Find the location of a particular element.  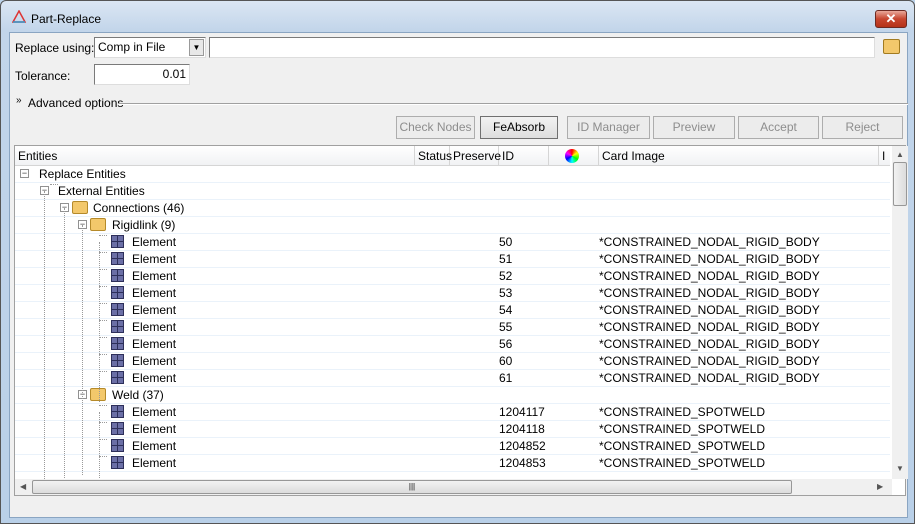

tree-label: Replace Entities is located at coordinates (82, 174).